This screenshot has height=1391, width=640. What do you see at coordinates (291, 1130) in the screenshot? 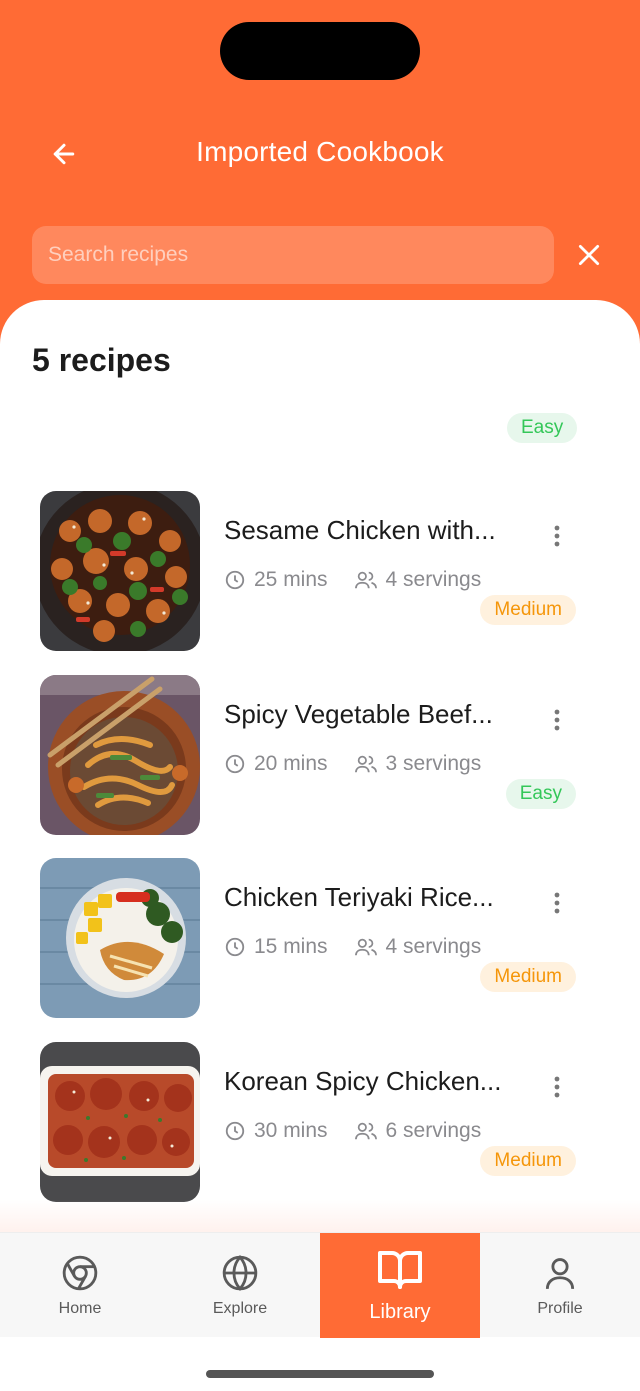
I see `recipe-time: 30 mins` at bounding box center [291, 1130].